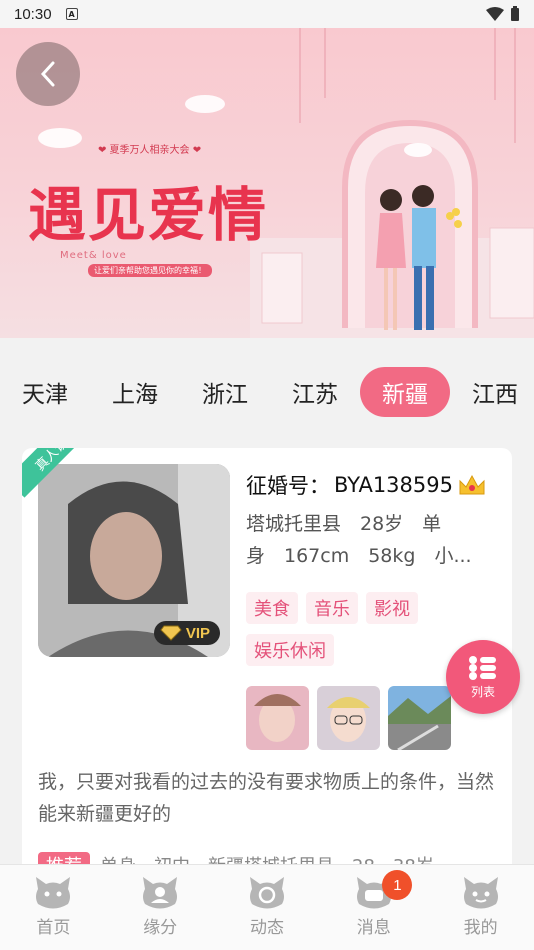 This screenshot has height=950, width=534. I want to click on profile-photo: VIP, so click(134, 560).